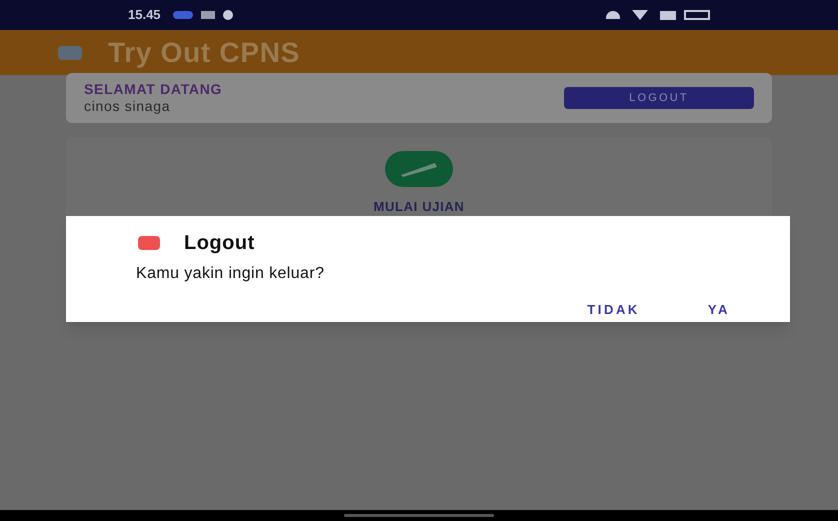  I want to click on notification-icon, so click(182, 15).